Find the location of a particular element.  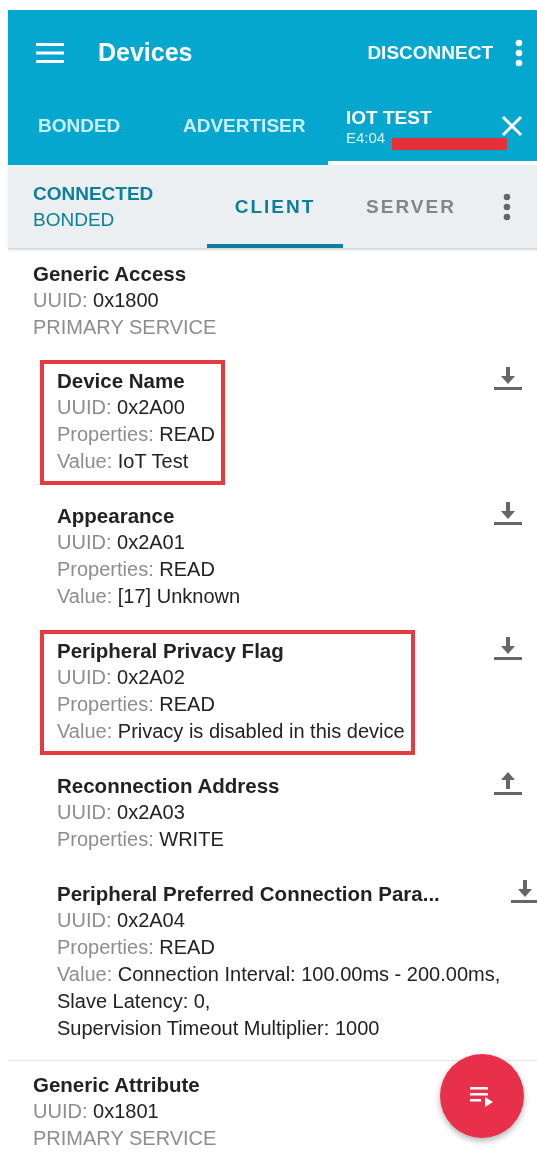

upload-icon is located at coordinates (508, 783).